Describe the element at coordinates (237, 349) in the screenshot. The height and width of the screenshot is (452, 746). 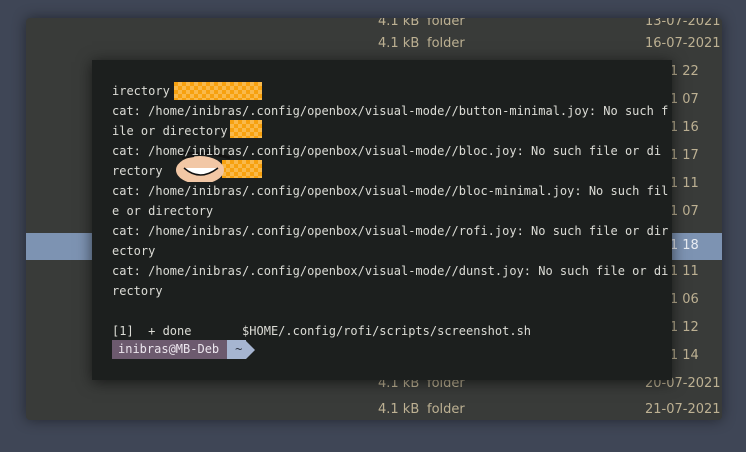
I see `prompt-directory: ~` at that location.